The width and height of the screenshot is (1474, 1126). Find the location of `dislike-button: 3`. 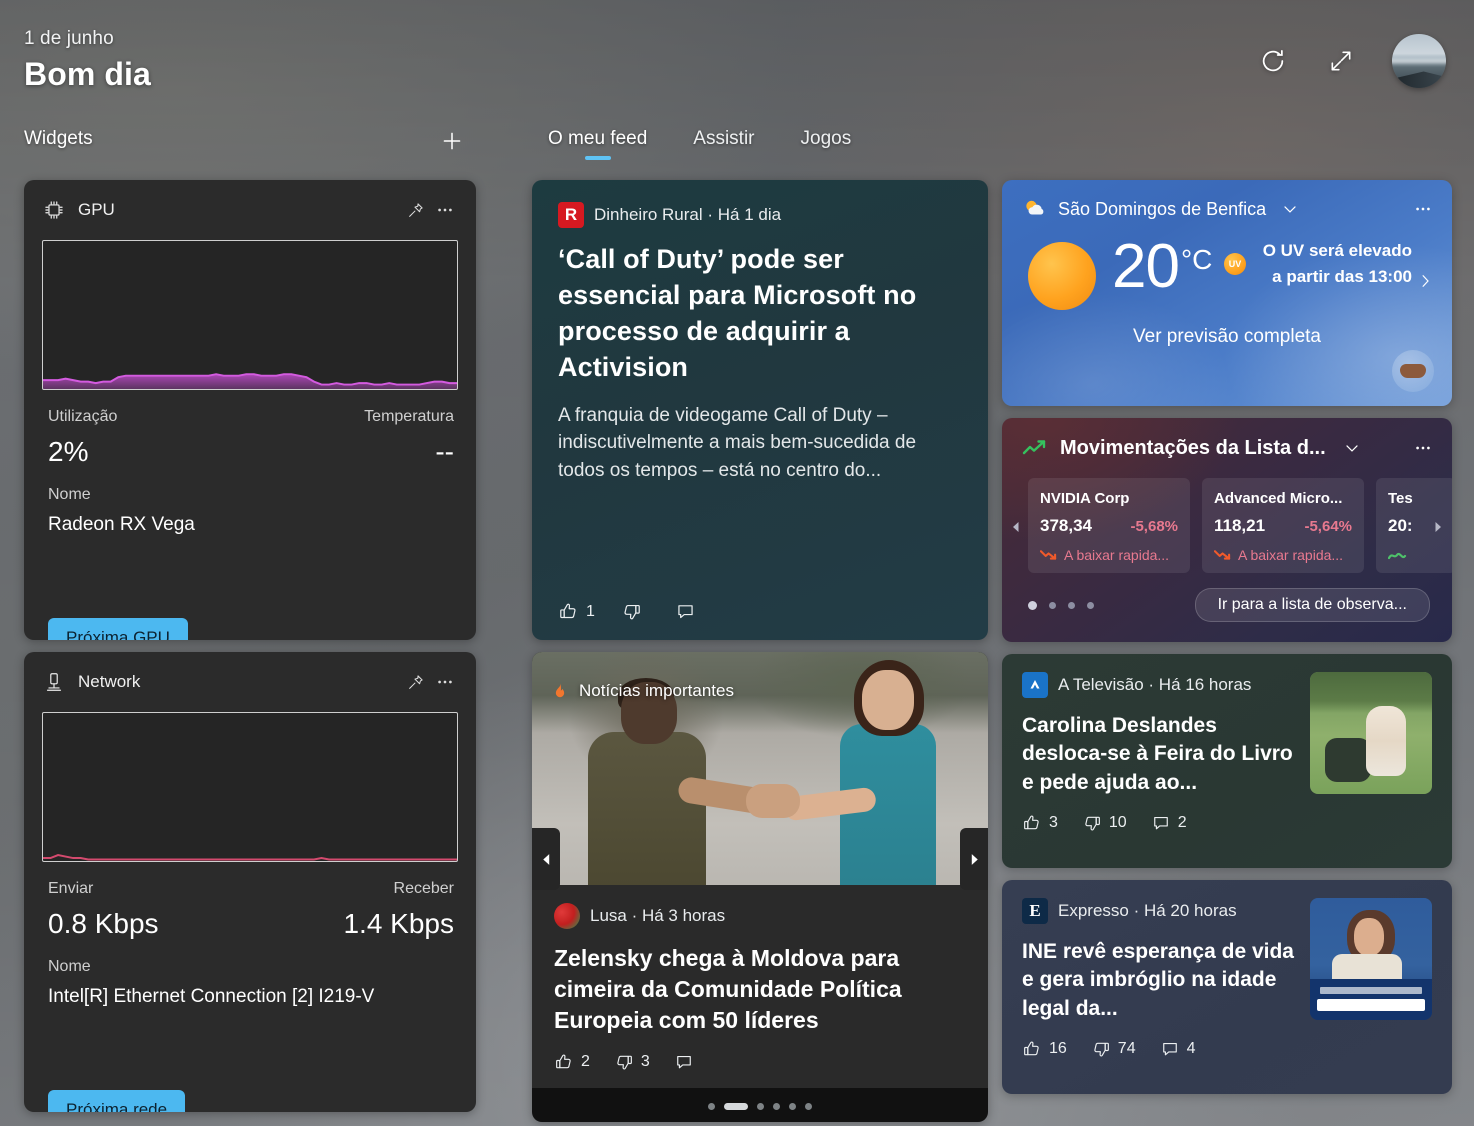

dislike-button: 3 is located at coordinates (632, 1062).